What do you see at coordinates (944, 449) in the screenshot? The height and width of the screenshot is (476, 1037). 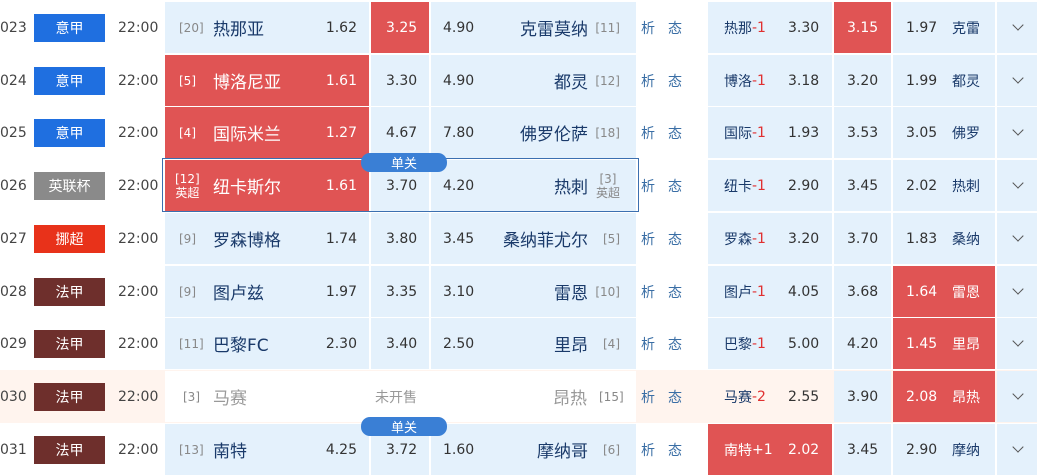 I see `handicap-lose-option: 2.90 摩纳` at bounding box center [944, 449].